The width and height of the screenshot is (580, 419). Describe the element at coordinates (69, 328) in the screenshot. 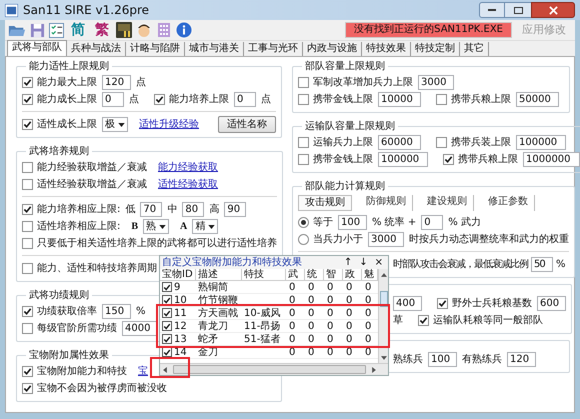

I see `setting-checkbox: 每级官阶所需功绩` at that location.